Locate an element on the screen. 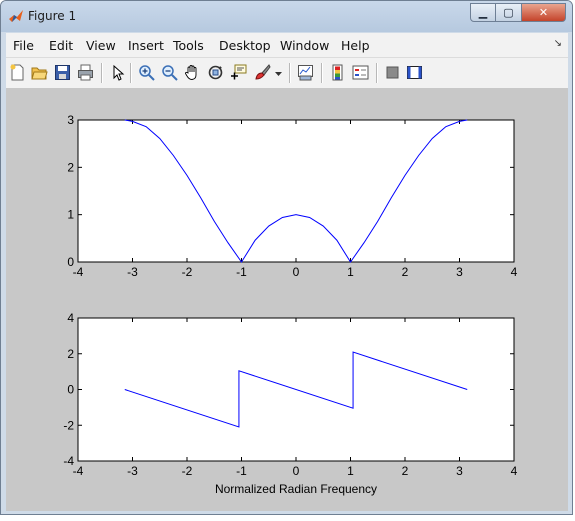 The height and width of the screenshot is (521, 575). print-icon is located at coordinates (85, 72).